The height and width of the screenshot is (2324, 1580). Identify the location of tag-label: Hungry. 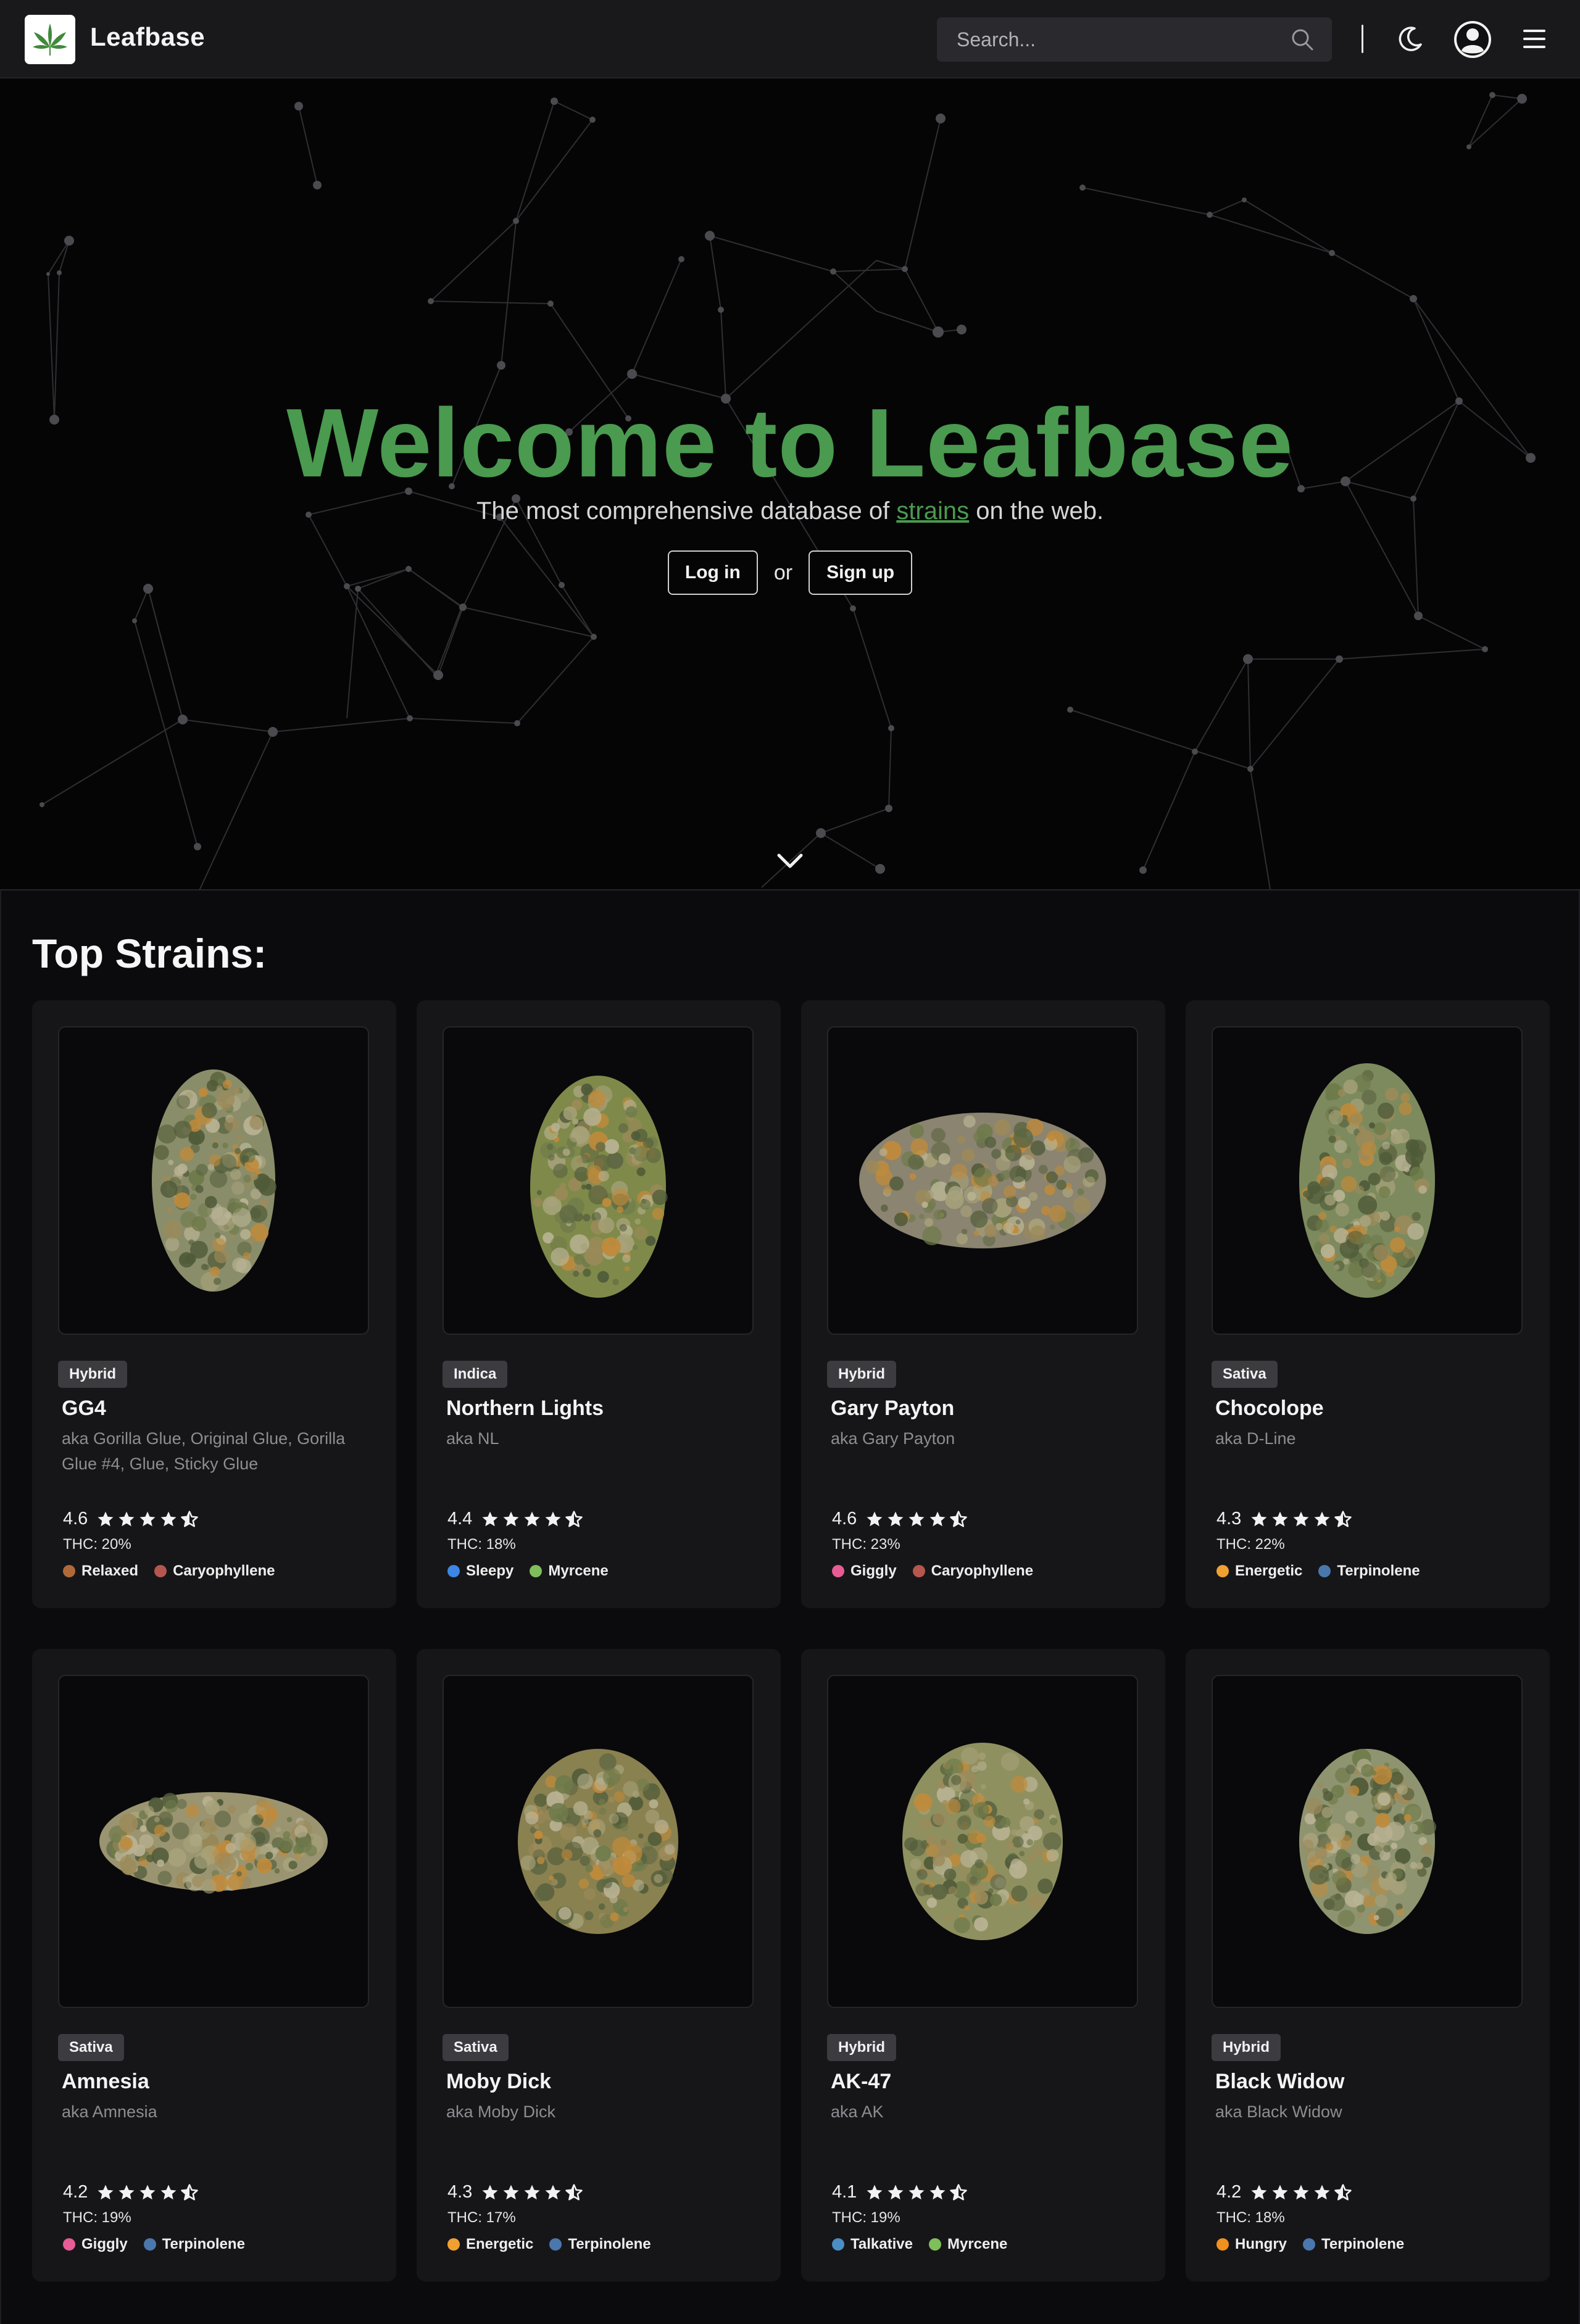
(1261, 2244).